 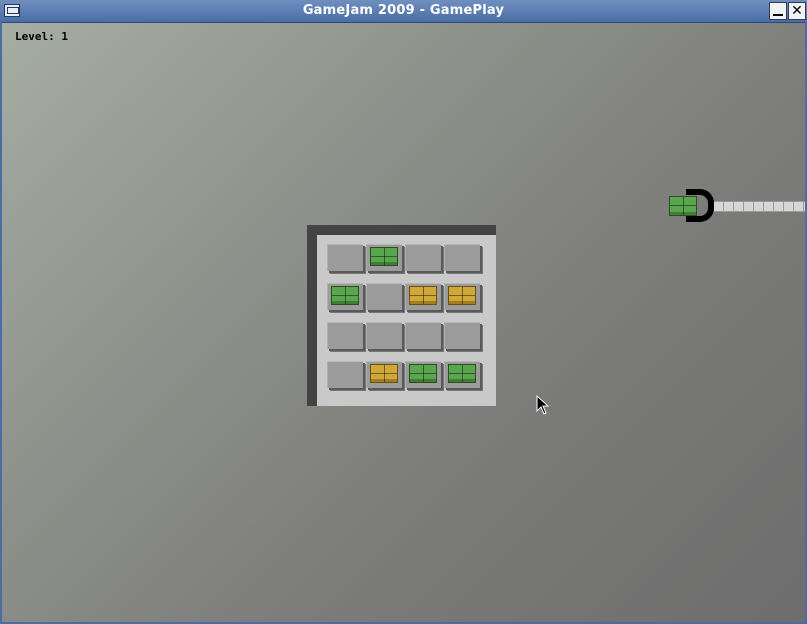 I want to click on minimize-icon, so click(x=778, y=15).